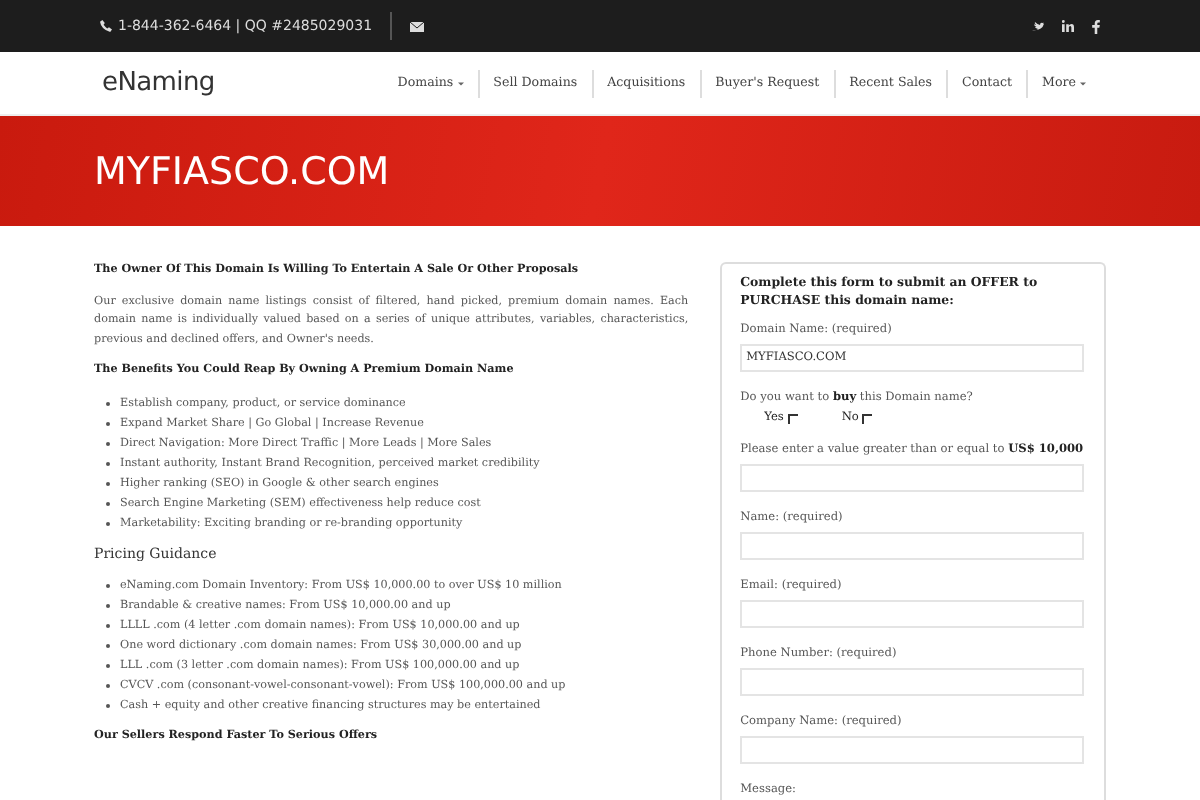 Image resolution: width=1200 pixels, height=800 pixels. Describe the element at coordinates (158, 83) in the screenshot. I see `logo: eNaming` at that location.